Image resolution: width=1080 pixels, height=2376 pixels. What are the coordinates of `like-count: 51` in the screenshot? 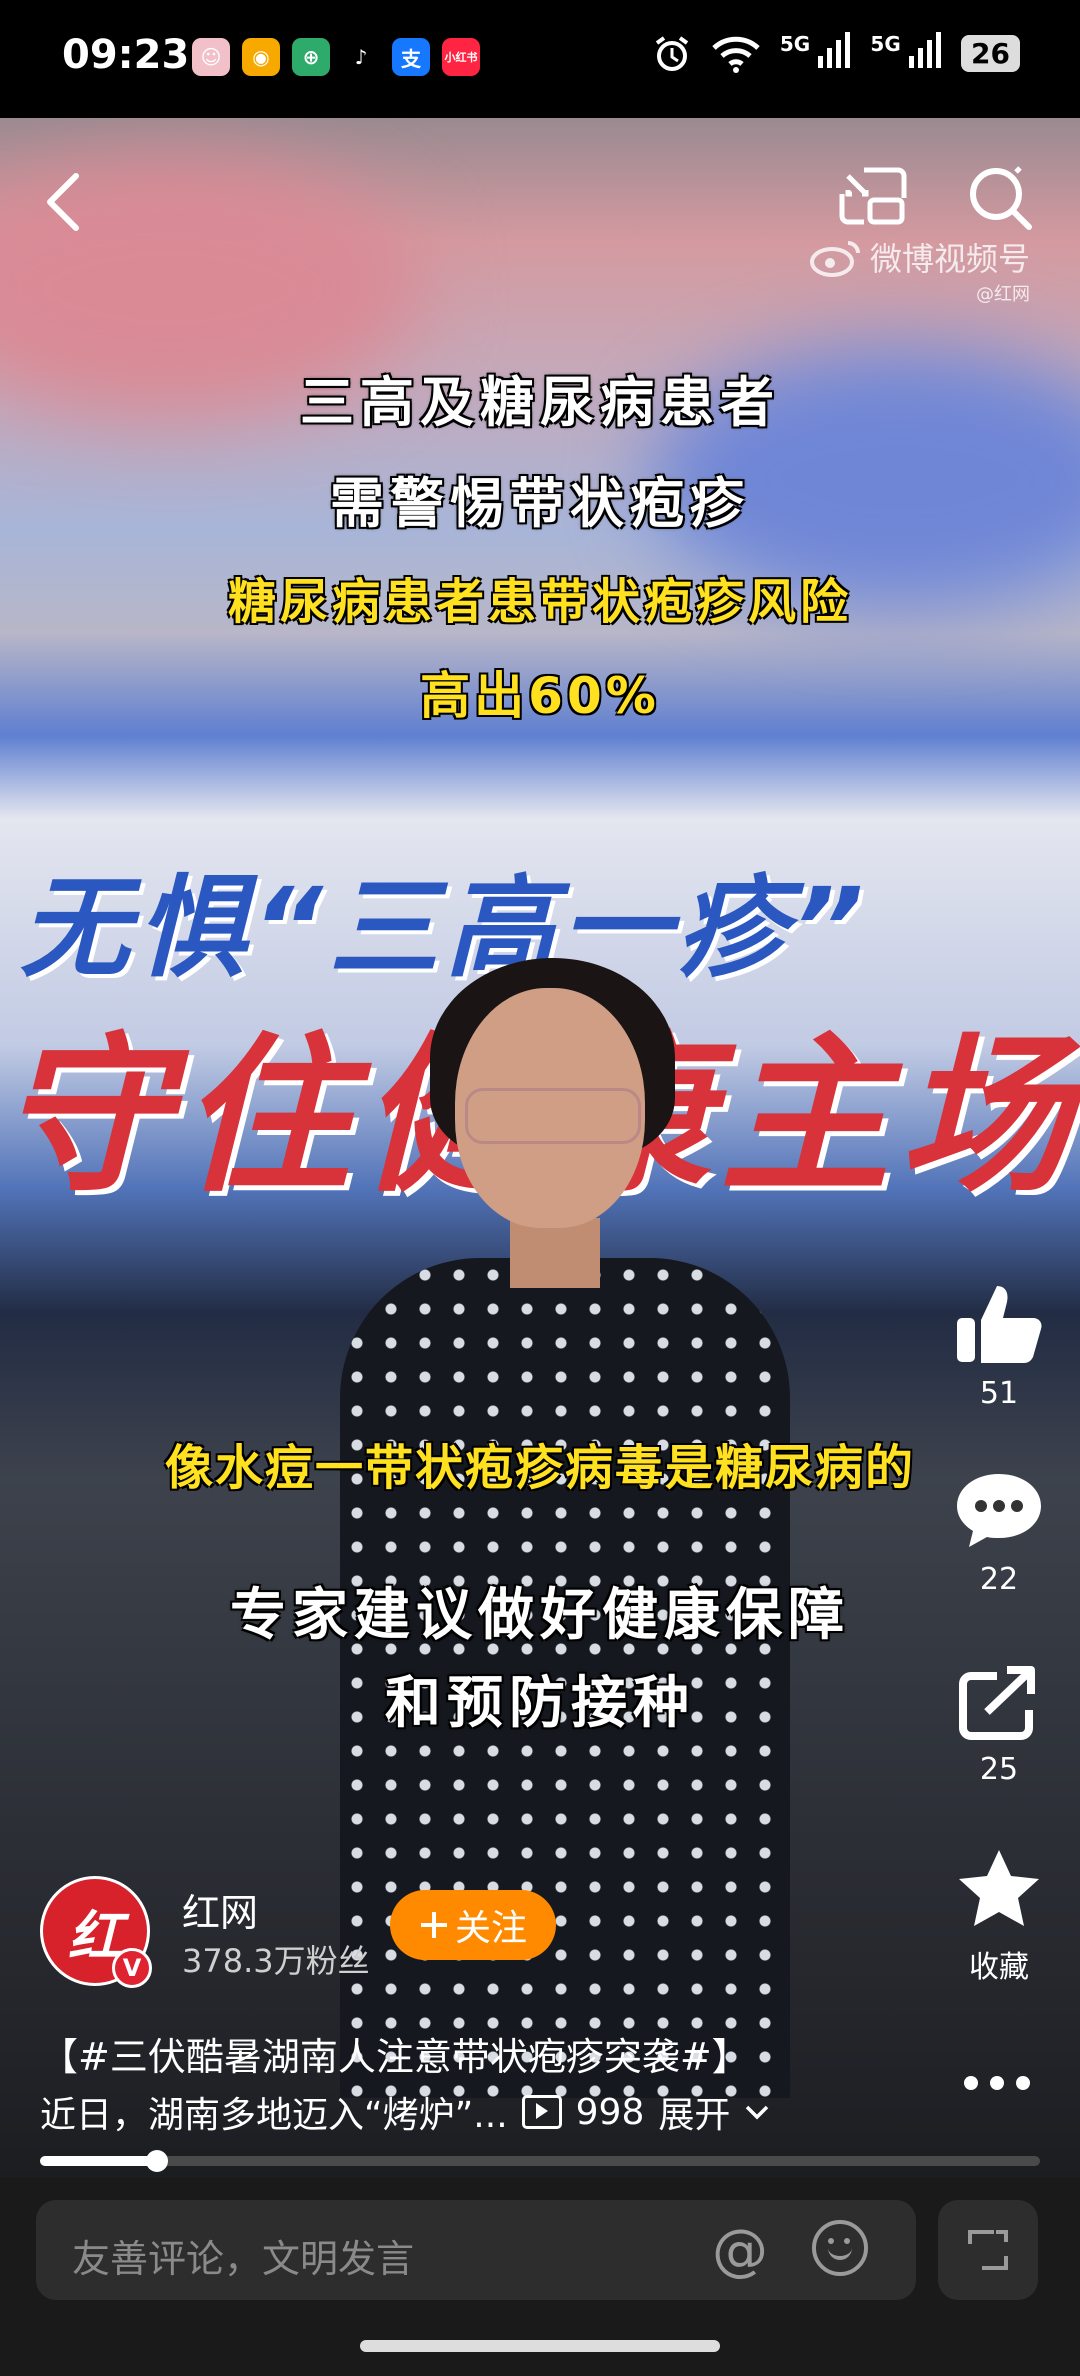 It's located at (999, 1393).